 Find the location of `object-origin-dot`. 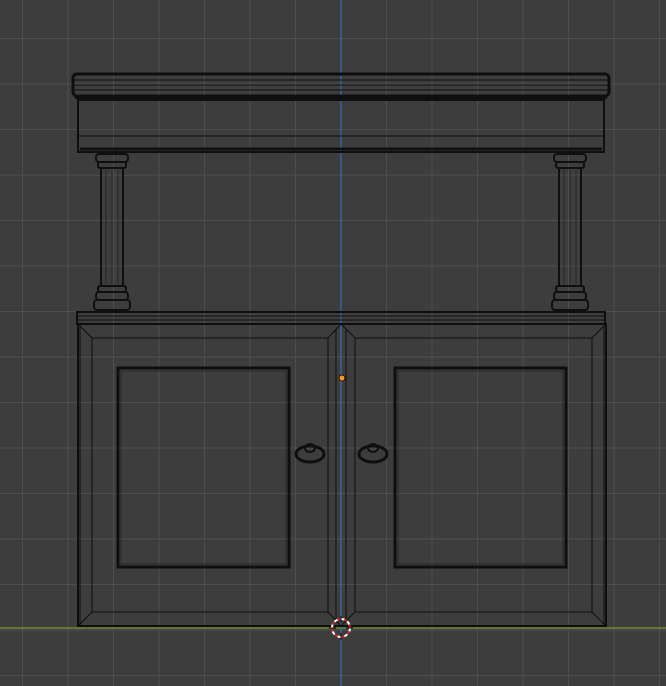

object-origin-dot is located at coordinates (342, 378).